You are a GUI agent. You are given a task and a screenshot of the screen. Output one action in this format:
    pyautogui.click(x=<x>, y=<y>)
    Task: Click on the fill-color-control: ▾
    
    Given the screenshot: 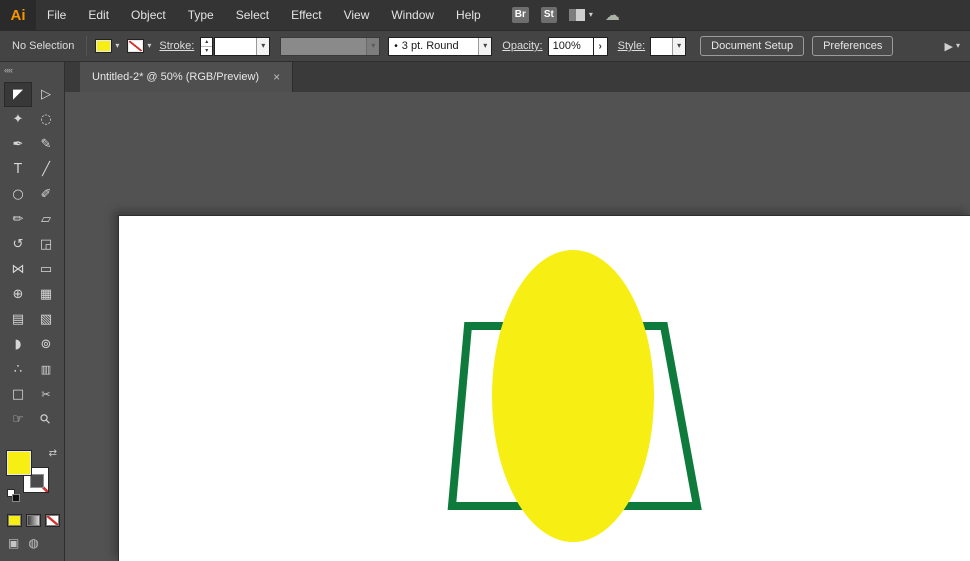 What is the action you would take?
    pyautogui.click(x=107, y=46)
    